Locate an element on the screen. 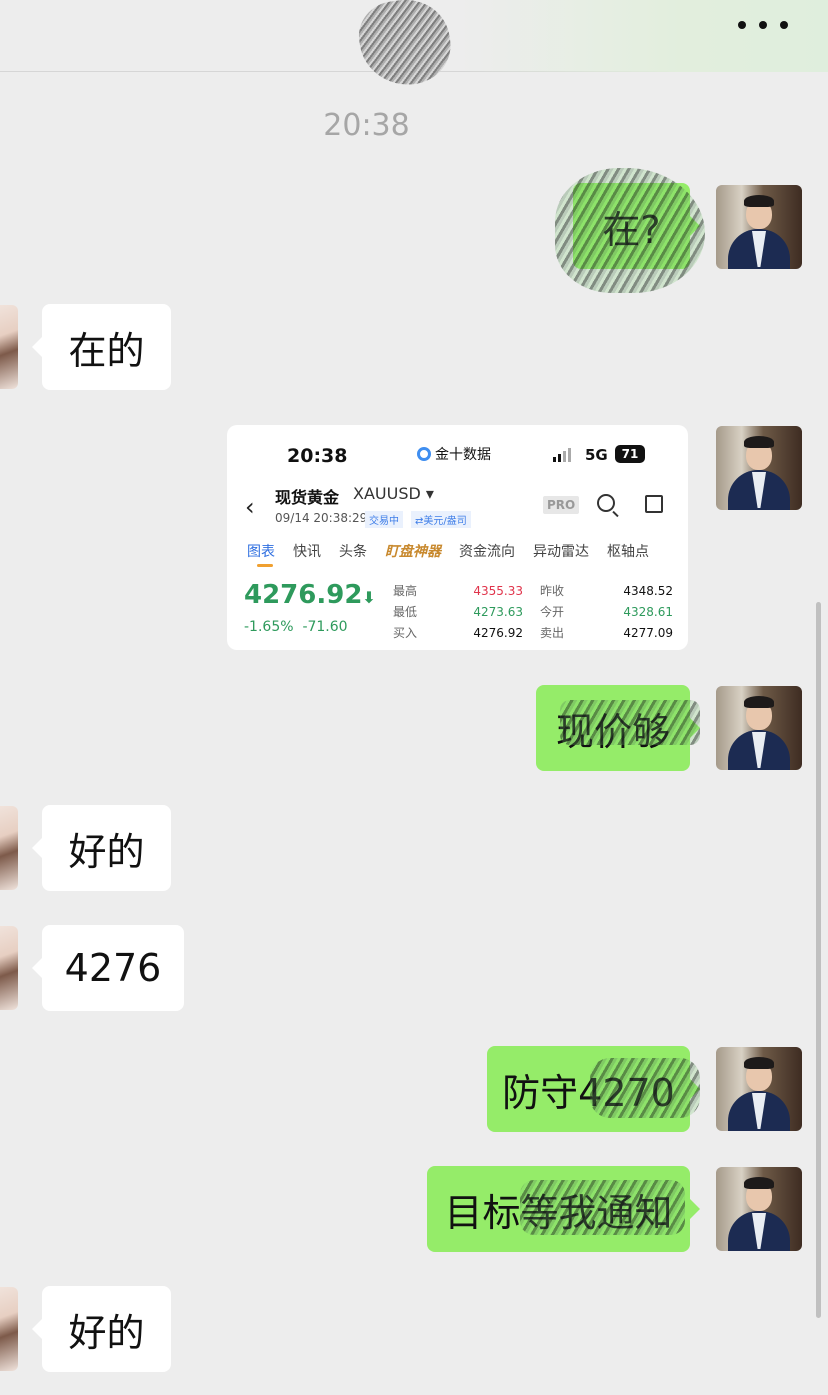 The image size is (828, 1395). quote-tabs: 图表 快讯 头条 盯盘神器 资金流向 异动雷达 枢轴点 is located at coordinates (457, 551).